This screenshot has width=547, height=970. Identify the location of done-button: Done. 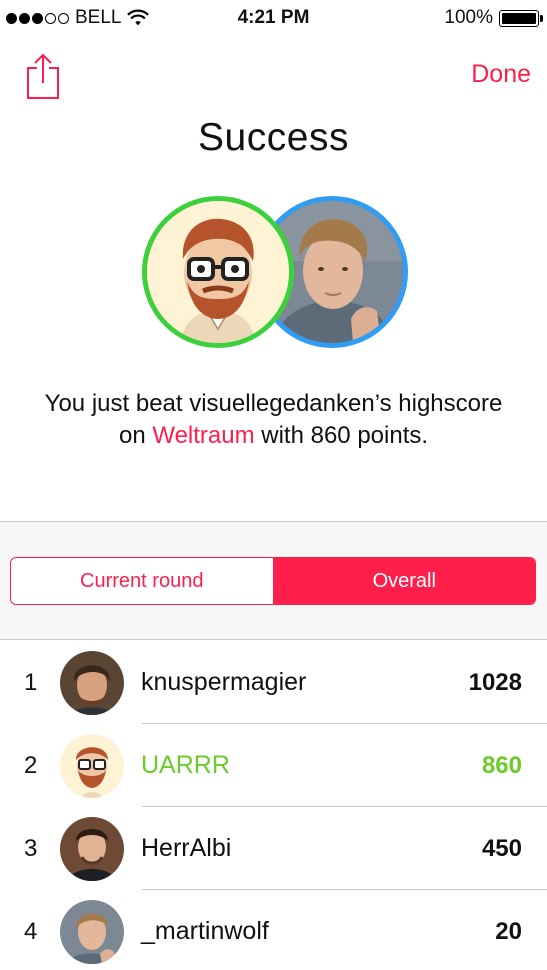
(501, 74).